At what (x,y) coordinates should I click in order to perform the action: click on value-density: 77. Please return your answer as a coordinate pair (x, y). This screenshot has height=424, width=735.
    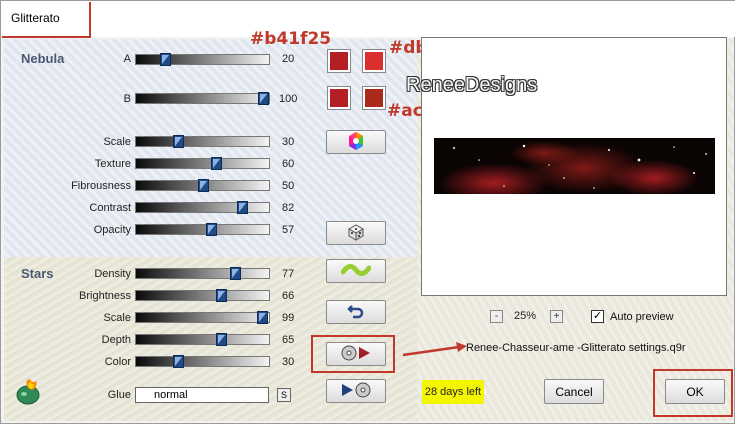
    Looking at the image, I should click on (288, 274).